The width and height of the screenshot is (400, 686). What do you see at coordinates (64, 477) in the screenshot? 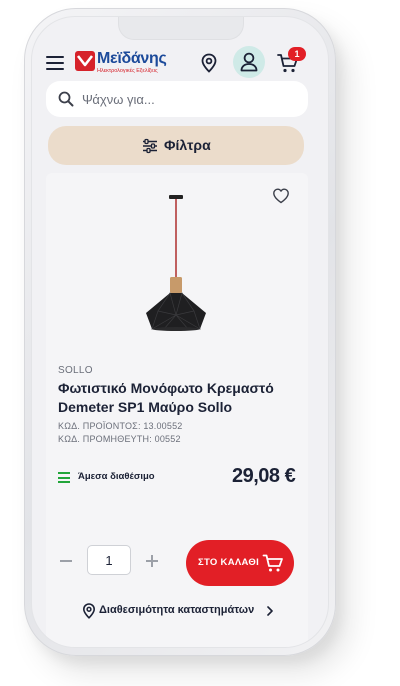
I see `availability-icon` at bounding box center [64, 477].